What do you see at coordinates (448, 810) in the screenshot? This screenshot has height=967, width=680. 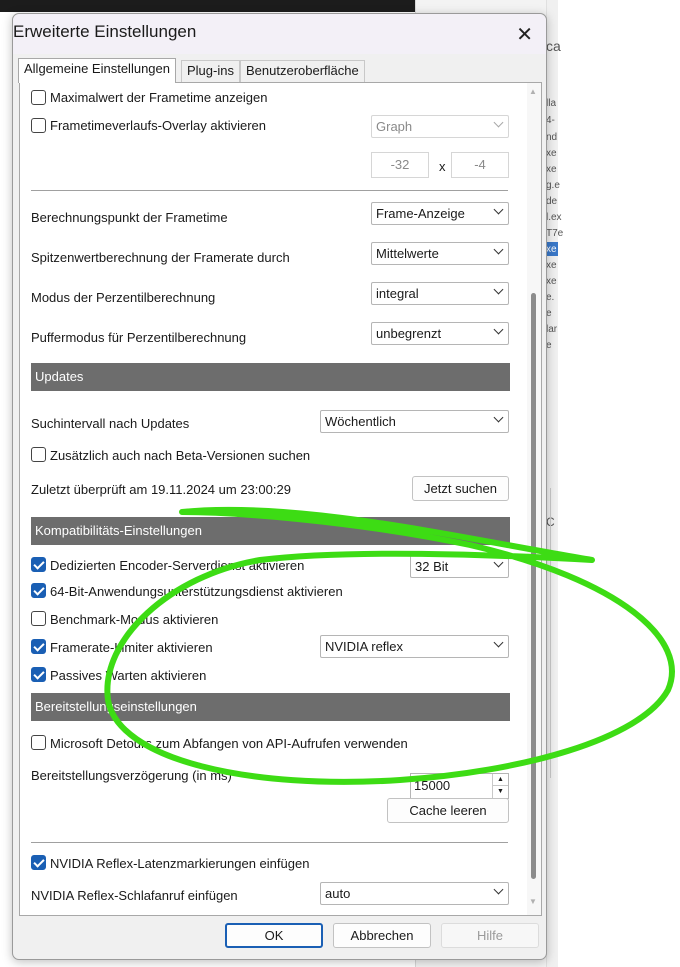 I see `clear-cache-button: Cache leeren` at bounding box center [448, 810].